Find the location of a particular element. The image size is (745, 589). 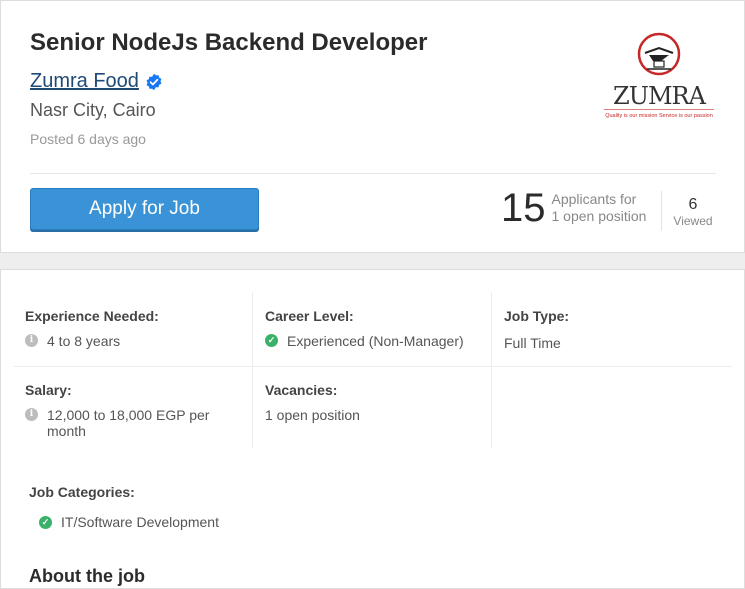

job-categories-label: Job Categories: is located at coordinates (82, 492).